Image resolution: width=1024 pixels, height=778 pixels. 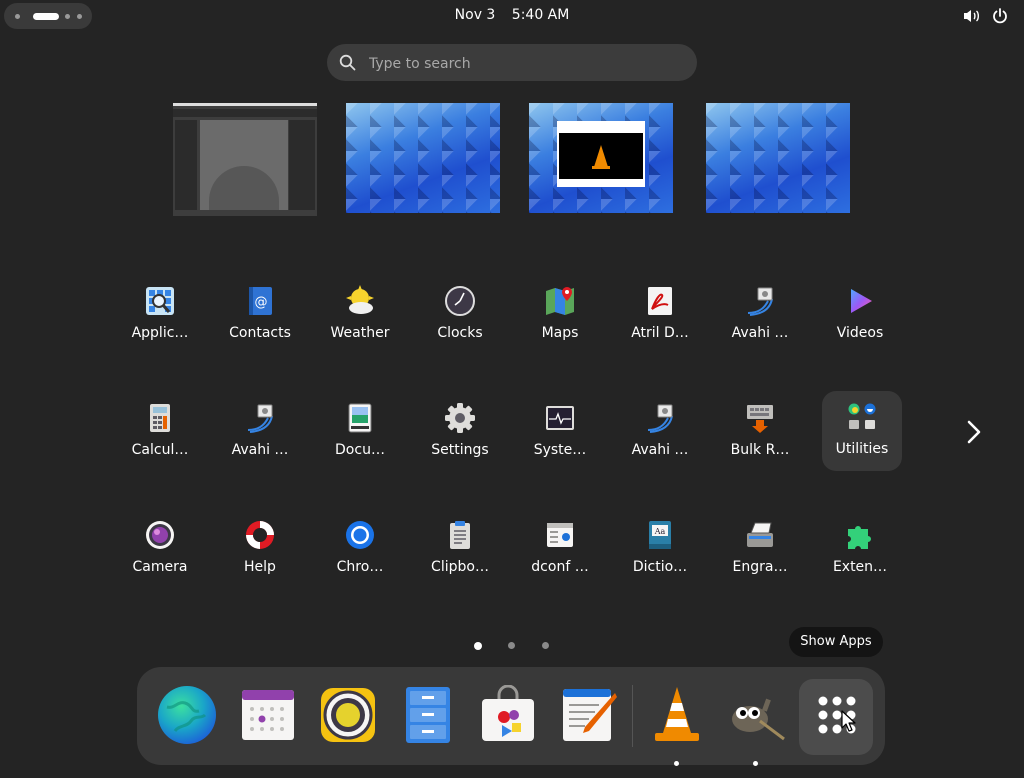 I want to click on app-videos: Videos, so click(x=860, y=319).